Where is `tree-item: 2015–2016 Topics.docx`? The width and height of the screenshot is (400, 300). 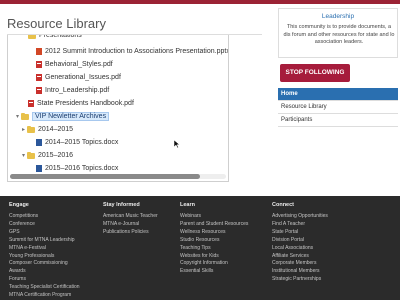
tree-item: 2015–2016 Topics.docx is located at coordinates (77, 168).